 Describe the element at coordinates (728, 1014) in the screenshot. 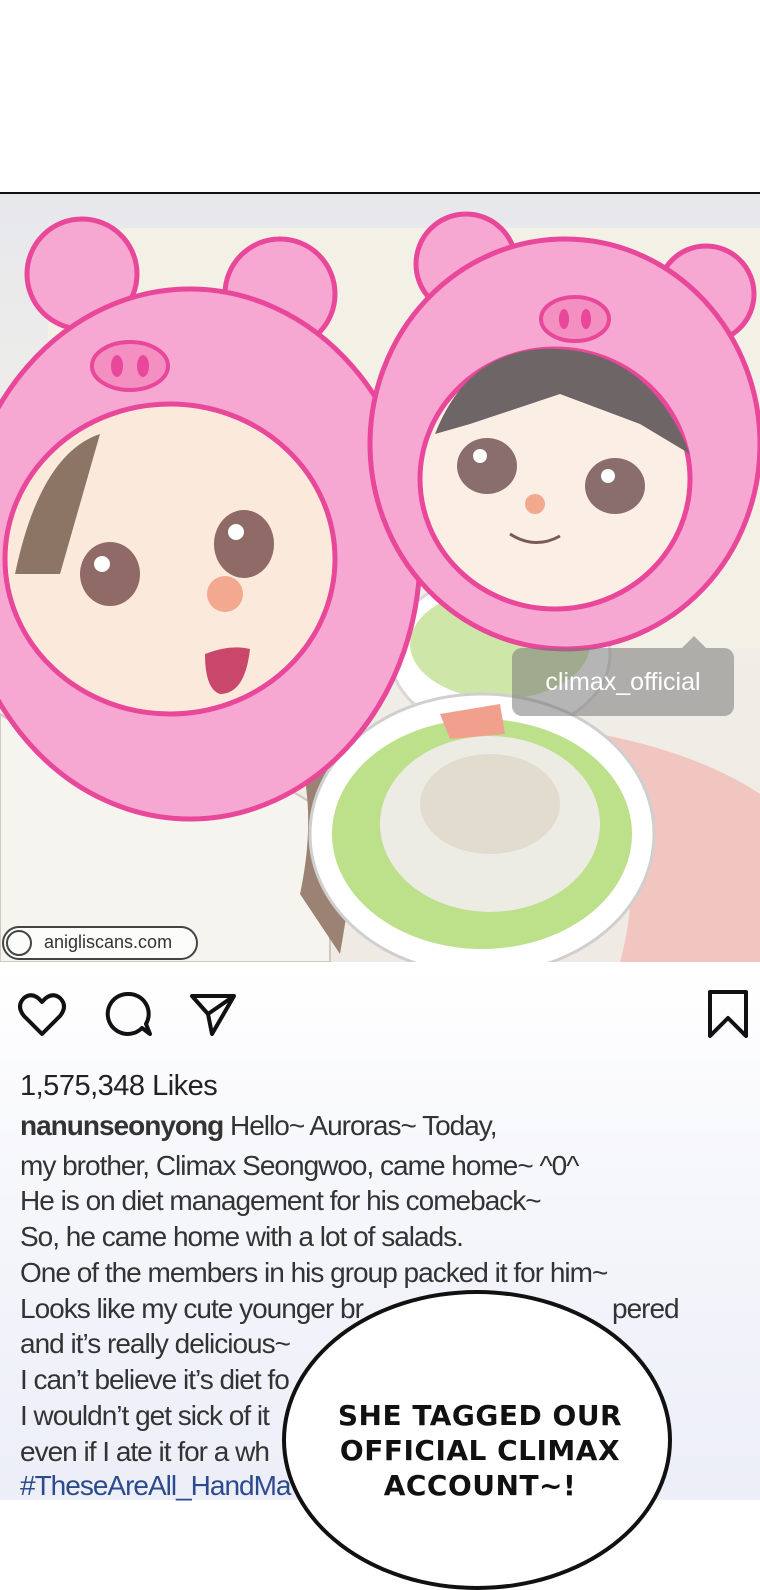

I see `bookmark-icon` at that location.